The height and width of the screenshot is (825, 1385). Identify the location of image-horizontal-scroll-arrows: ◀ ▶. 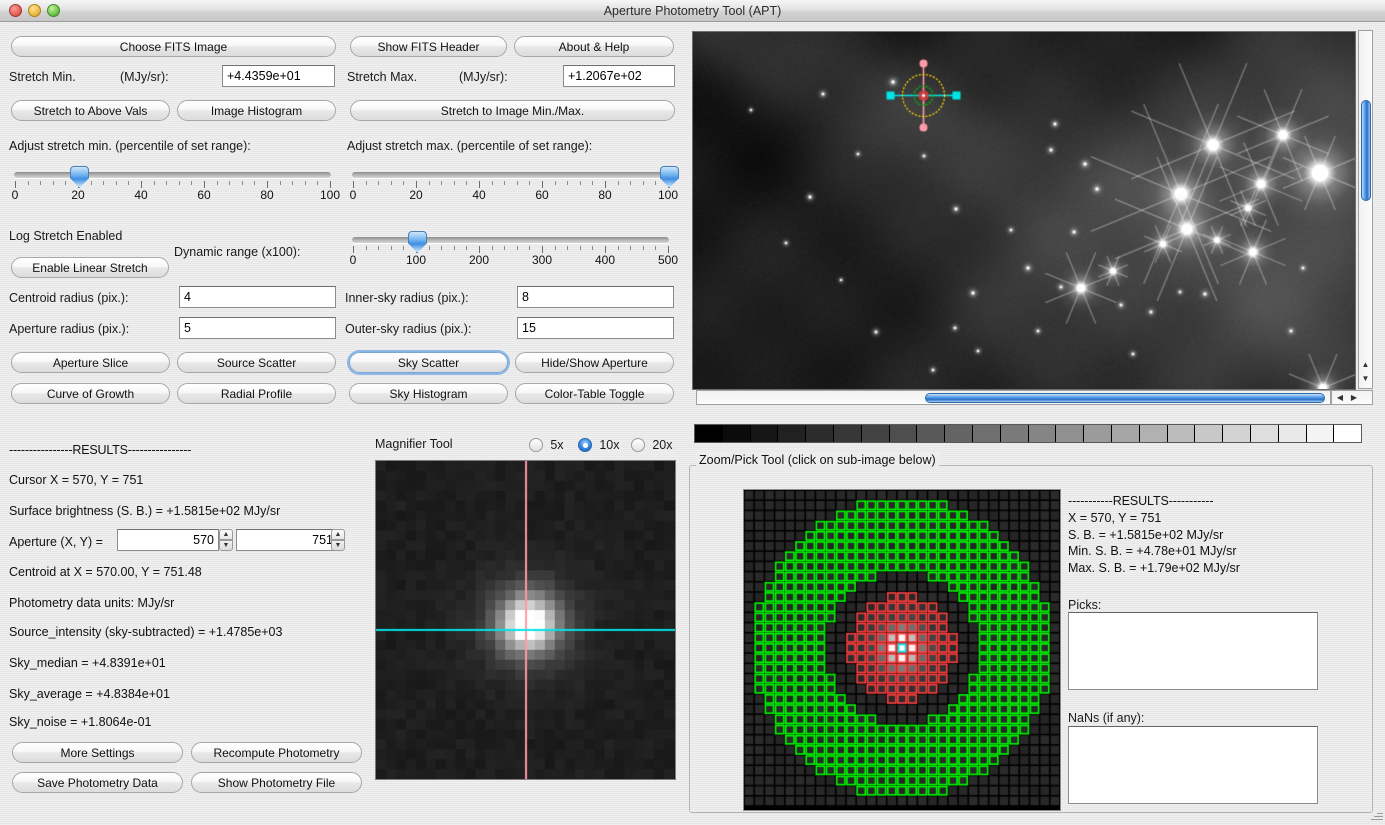
(1352, 397).